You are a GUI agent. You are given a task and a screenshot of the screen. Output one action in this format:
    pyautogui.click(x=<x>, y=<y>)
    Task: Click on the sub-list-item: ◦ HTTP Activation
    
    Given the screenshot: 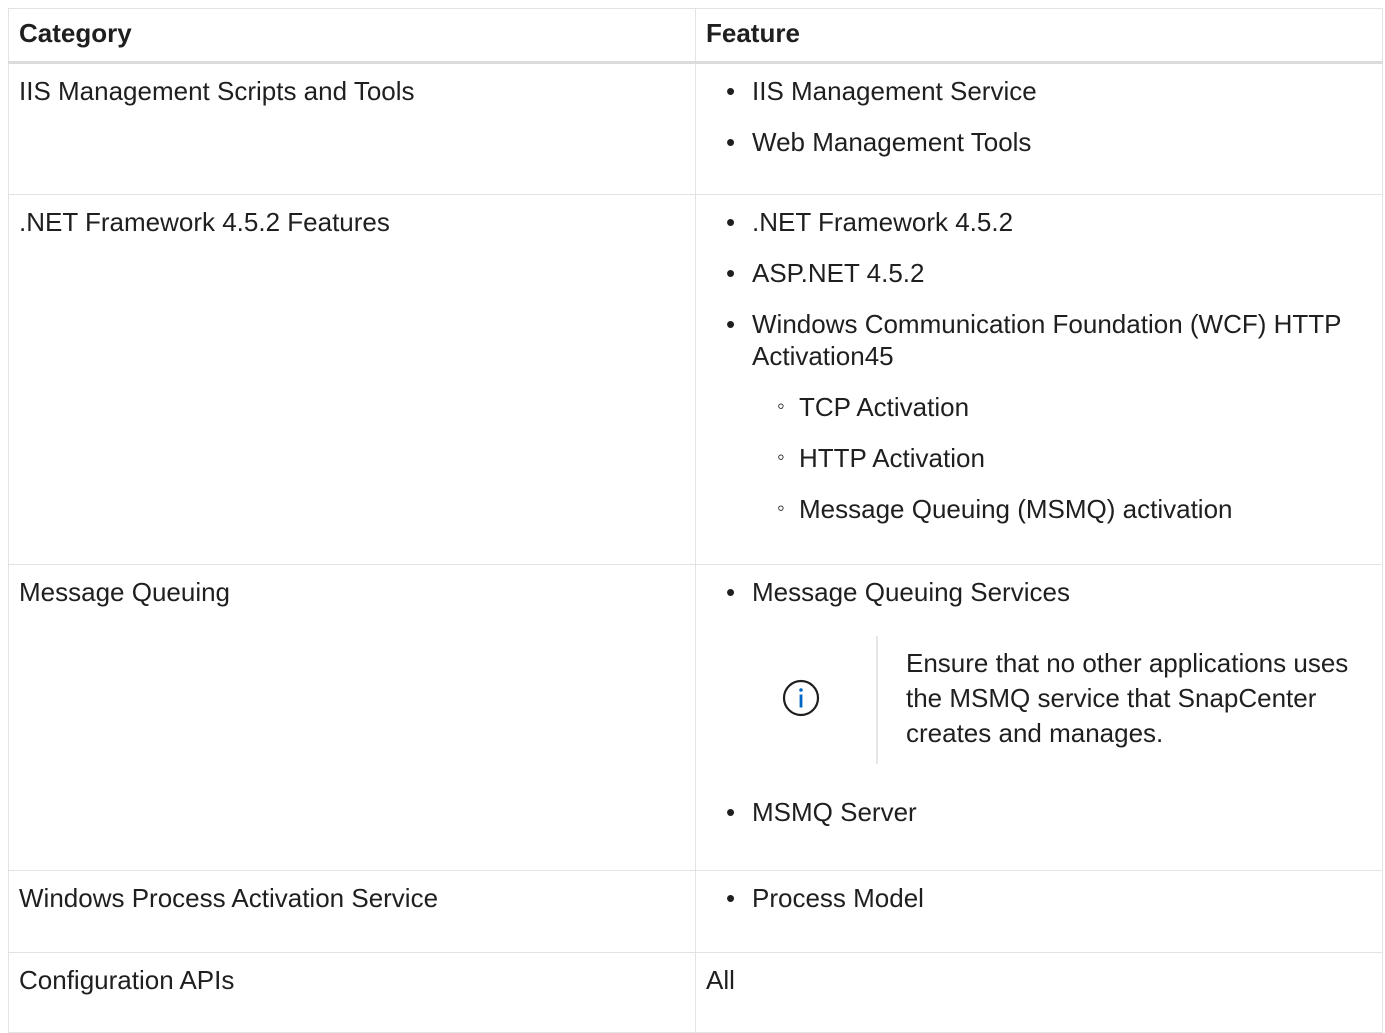 What is the action you would take?
    pyautogui.click(x=881, y=458)
    